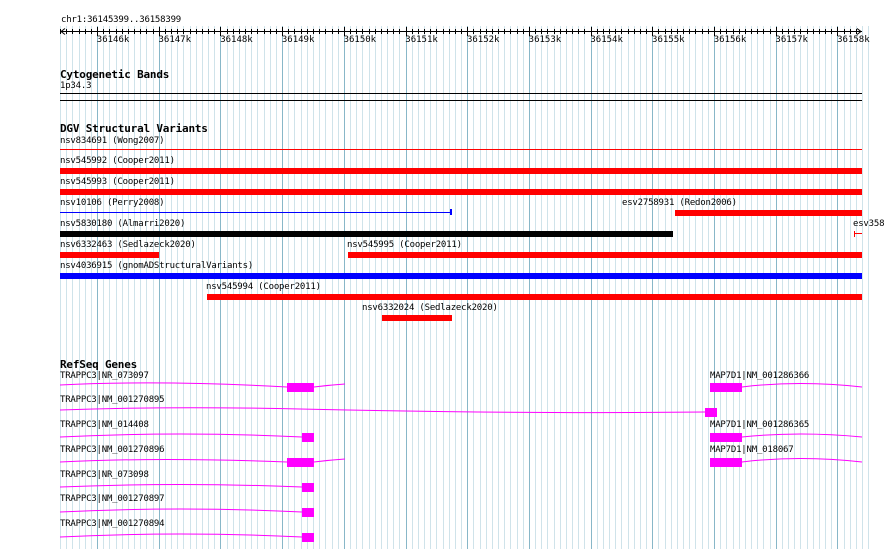 The height and width of the screenshot is (549, 890). What do you see at coordinates (112, 524) in the screenshot?
I see `gene-label: TRAPPC3|NM_001270894` at bounding box center [112, 524].